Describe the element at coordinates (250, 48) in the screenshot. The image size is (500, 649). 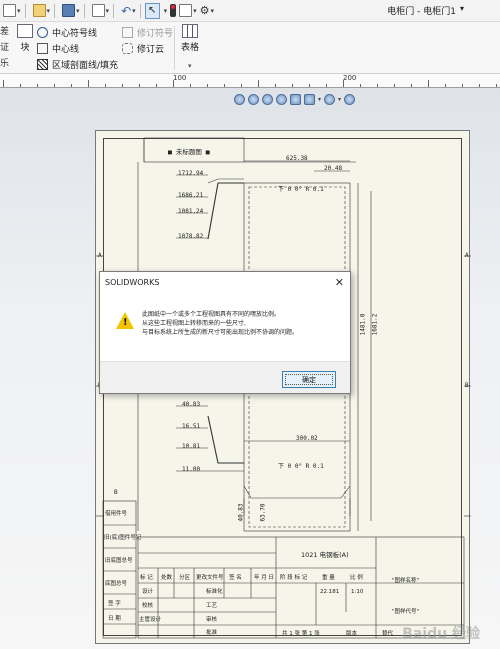
I see `annotation-ribbon: 差 证 乐 块 中心符号线 中心线 区域剖面线/填充 修订符号 修订云 表格 ▾` at that location.